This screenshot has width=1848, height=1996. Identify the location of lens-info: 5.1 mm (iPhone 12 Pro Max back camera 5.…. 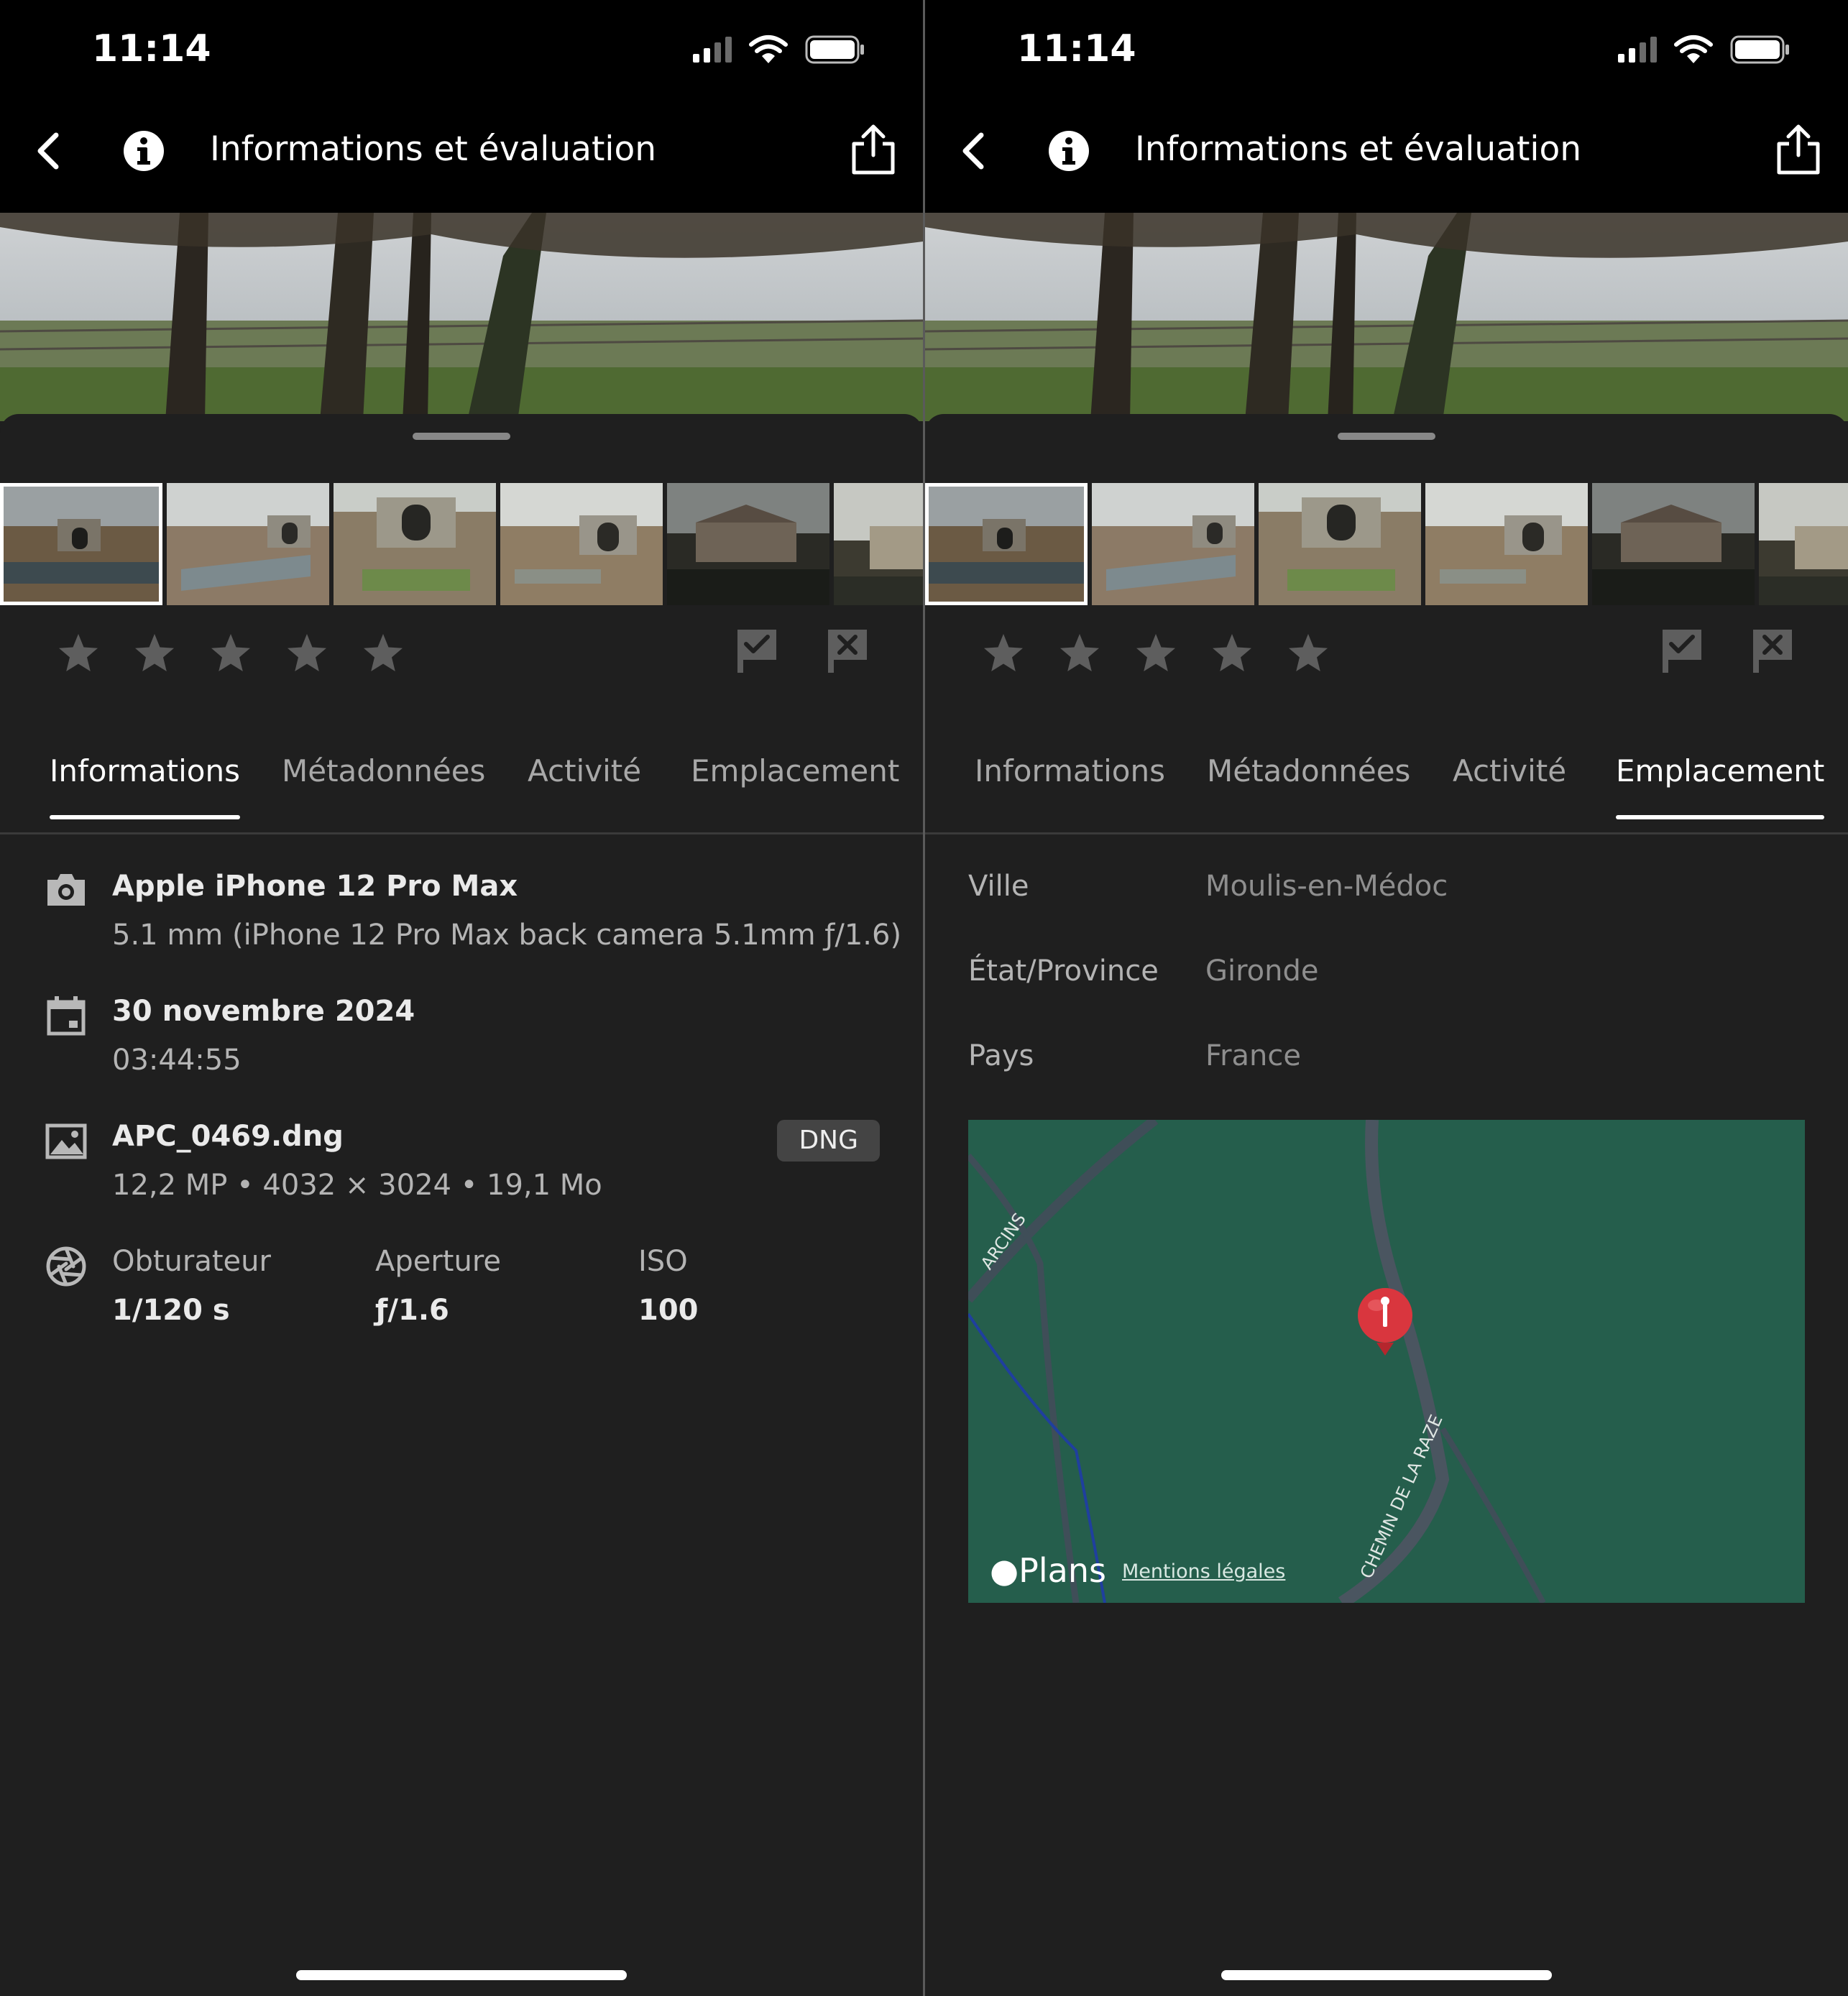
(507, 935).